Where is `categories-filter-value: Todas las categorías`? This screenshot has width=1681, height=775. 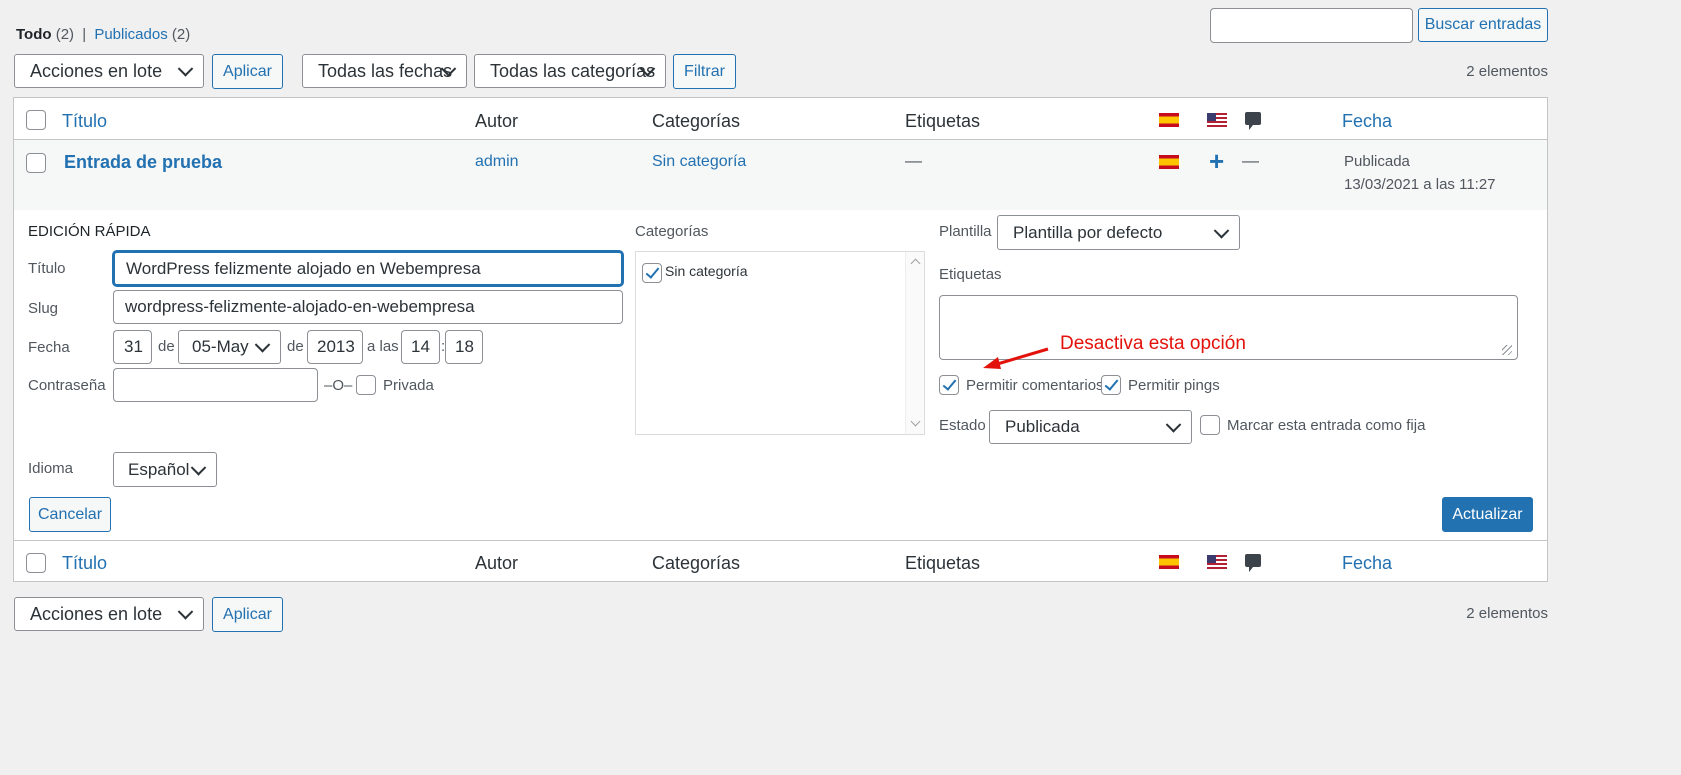 categories-filter-value: Todas las categorías is located at coordinates (573, 70).